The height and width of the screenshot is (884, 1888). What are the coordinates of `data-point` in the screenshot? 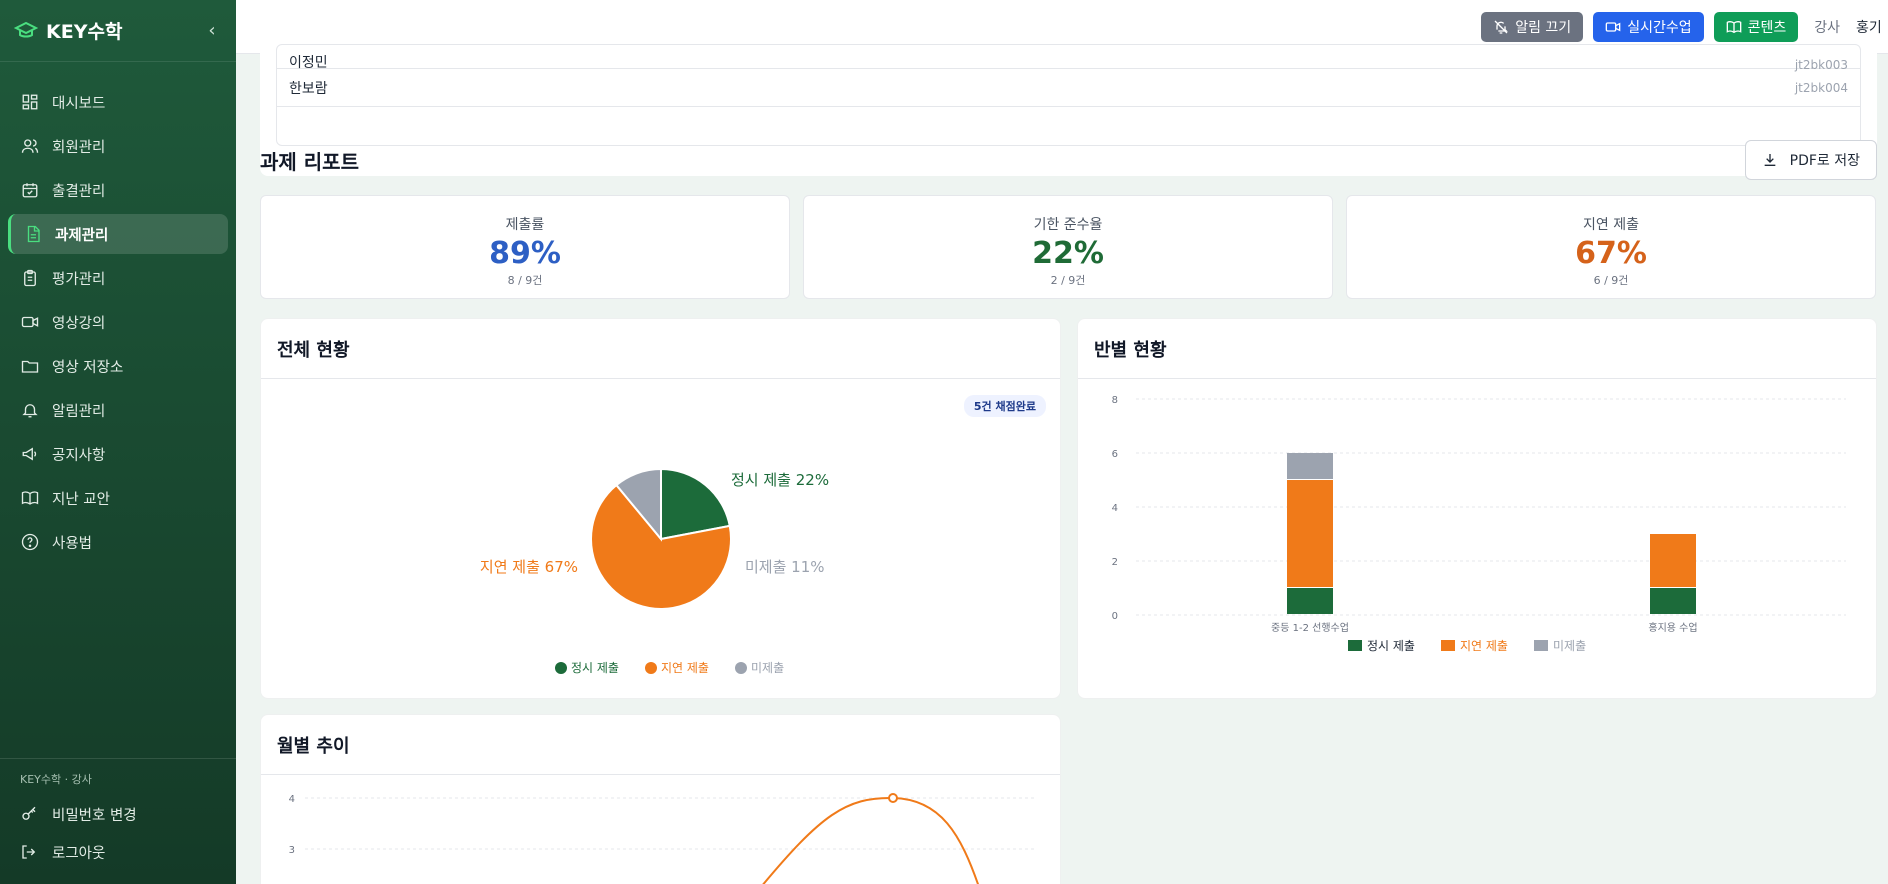 It's located at (893, 798).